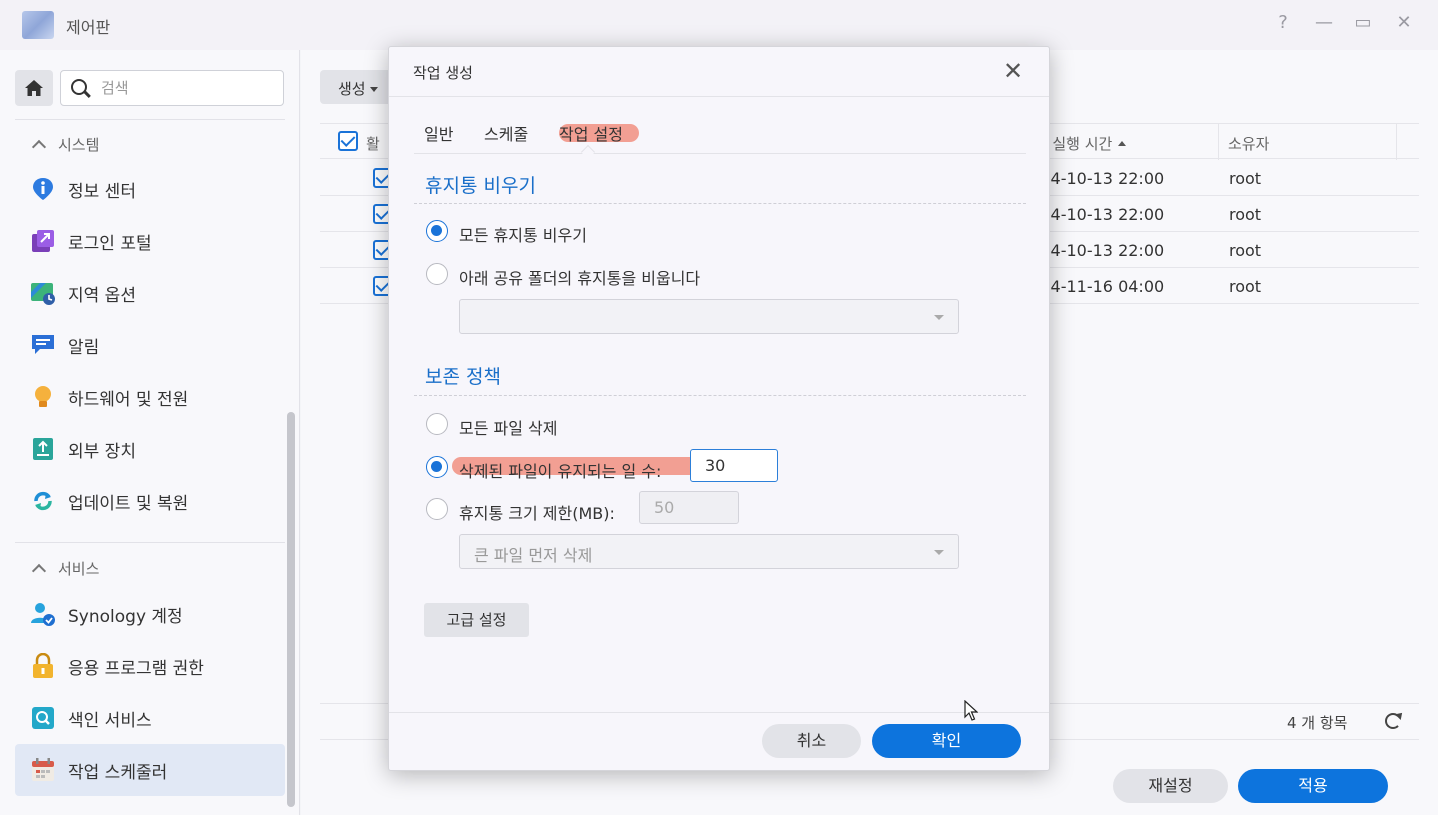  Describe the element at coordinates (128, 503) in the screenshot. I see `sidebar-item-label: 업데이트 및 복원` at that location.